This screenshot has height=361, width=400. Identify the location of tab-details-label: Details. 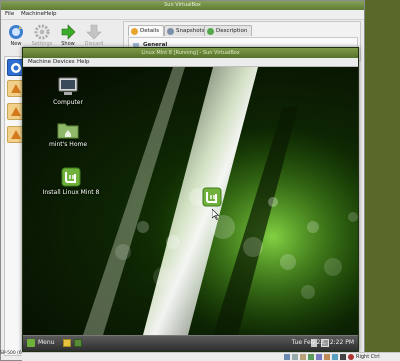
(150, 31).